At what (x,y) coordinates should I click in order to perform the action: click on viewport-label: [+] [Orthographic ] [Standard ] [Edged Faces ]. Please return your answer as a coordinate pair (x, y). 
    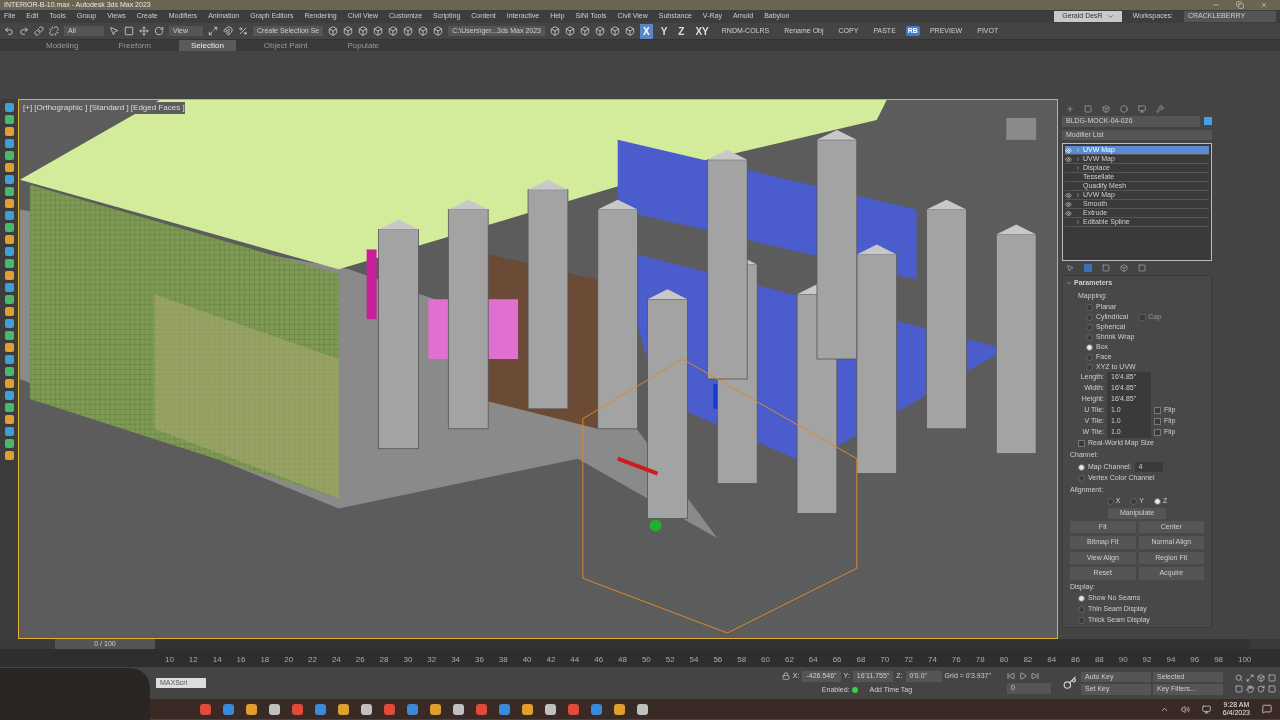
    Looking at the image, I should click on (104, 108).